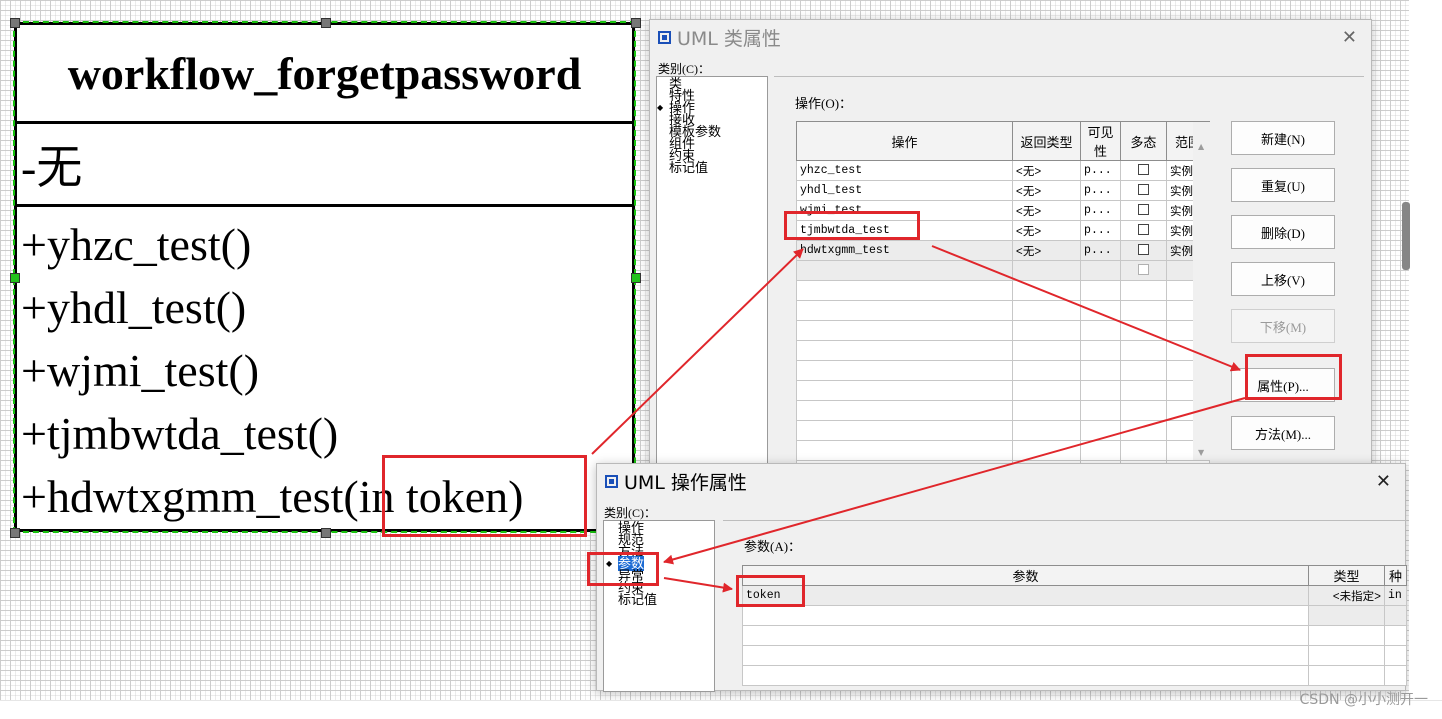 Image resolution: width=1442 pixels, height=719 pixels. I want to click on column-header: 参数, so click(1025, 575).